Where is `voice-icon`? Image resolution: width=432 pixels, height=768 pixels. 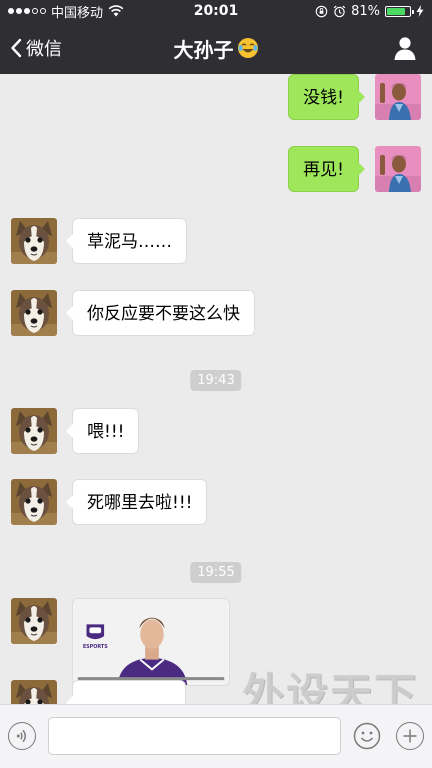 voice-icon is located at coordinates (21, 736).